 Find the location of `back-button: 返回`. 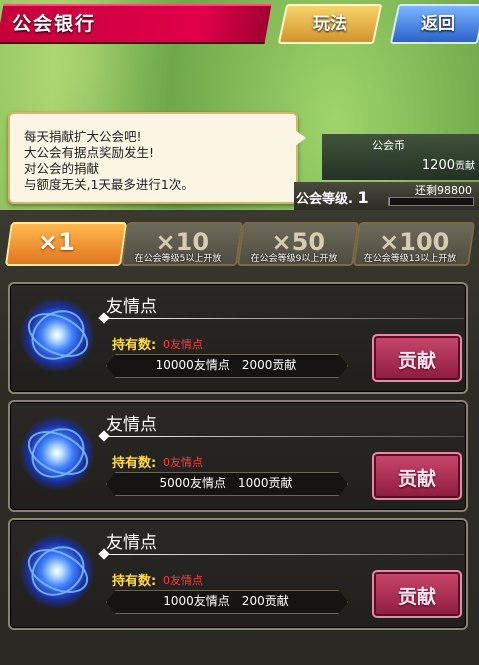

back-button: 返回 is located at coordinates (434, 24).